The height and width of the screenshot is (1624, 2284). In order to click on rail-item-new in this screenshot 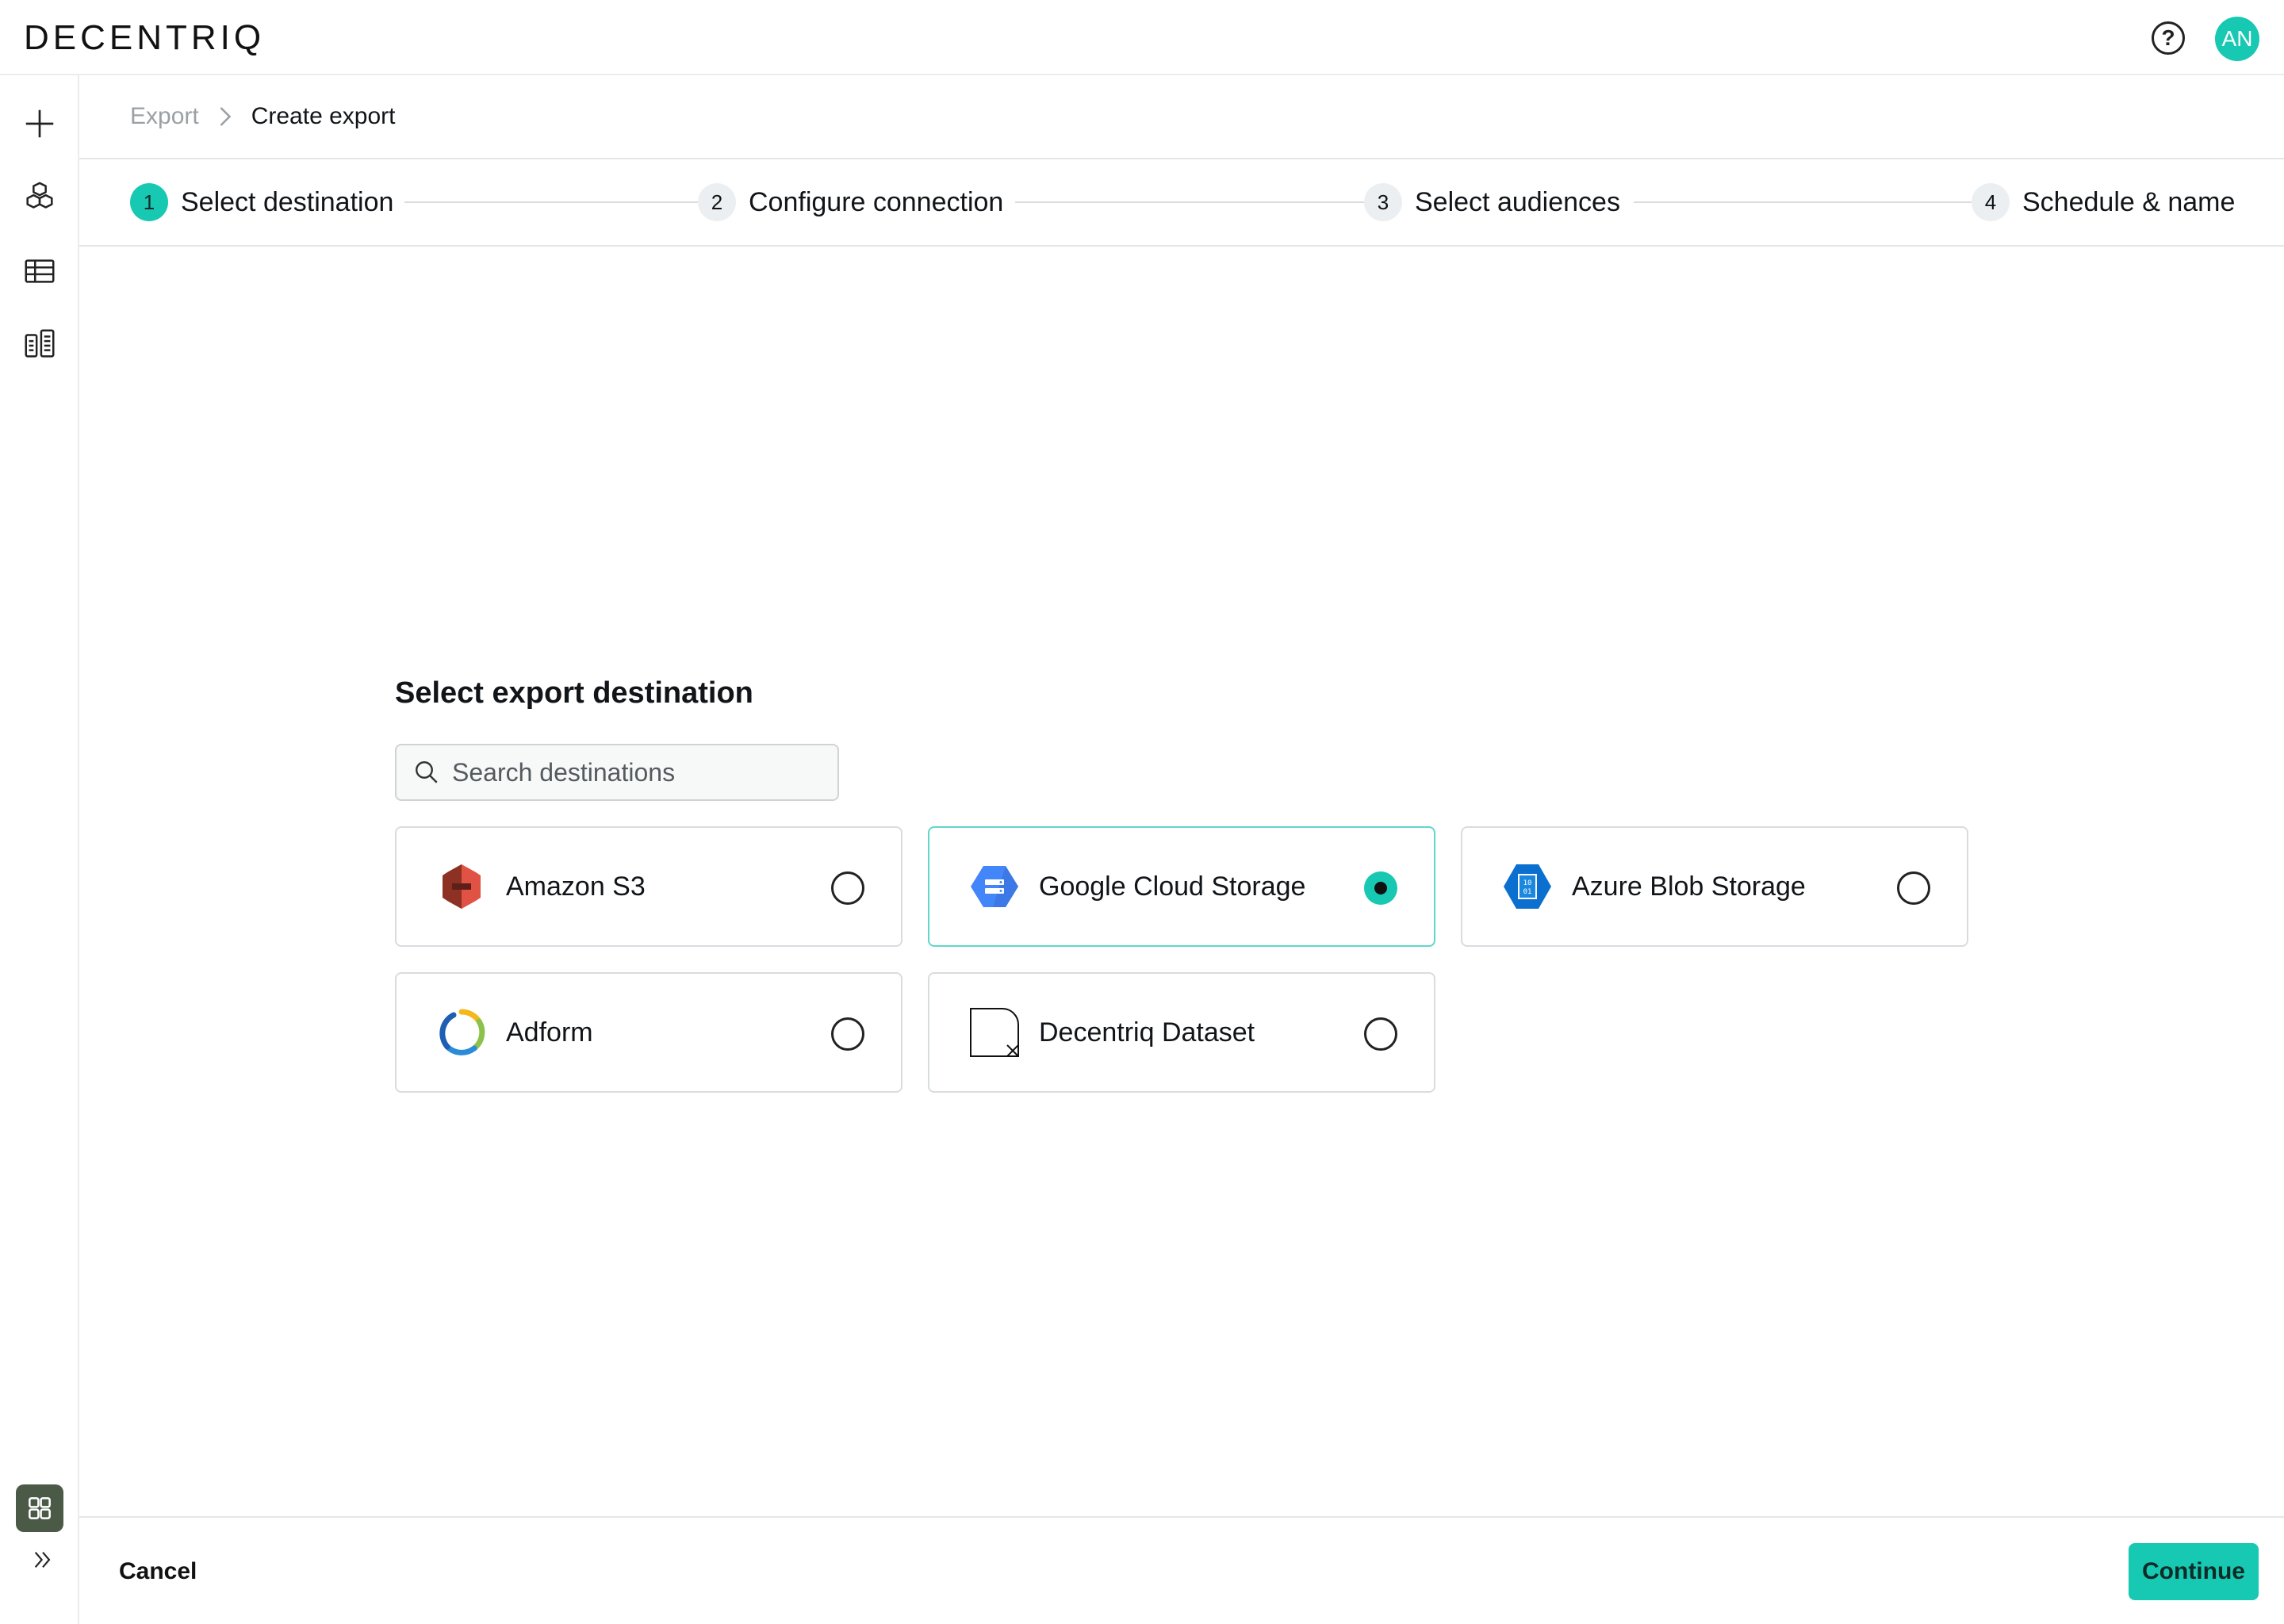, I will do `click(39, 124)`.